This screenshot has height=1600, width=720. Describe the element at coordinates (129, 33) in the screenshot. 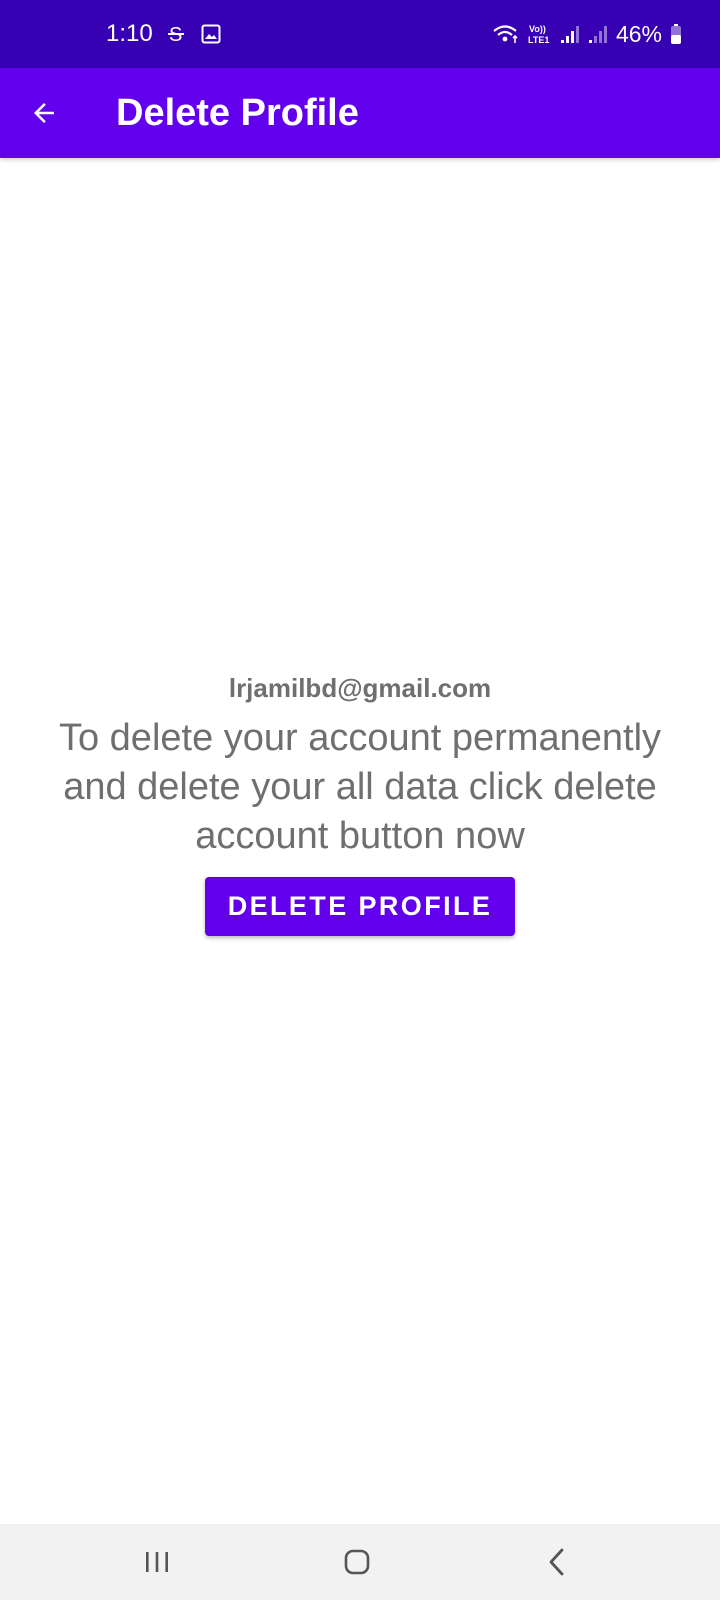

I see `status-time: 1:10` at that location.